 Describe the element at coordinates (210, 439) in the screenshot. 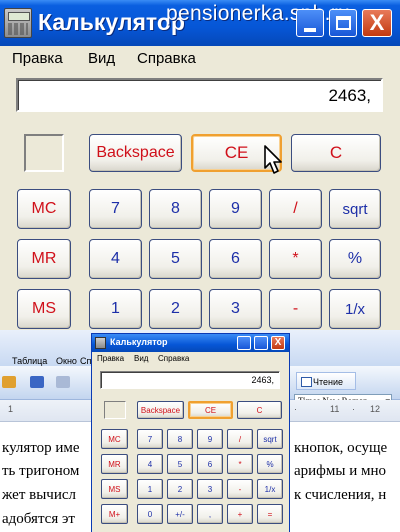

I see `digit-9-button-small: 9` at that location.